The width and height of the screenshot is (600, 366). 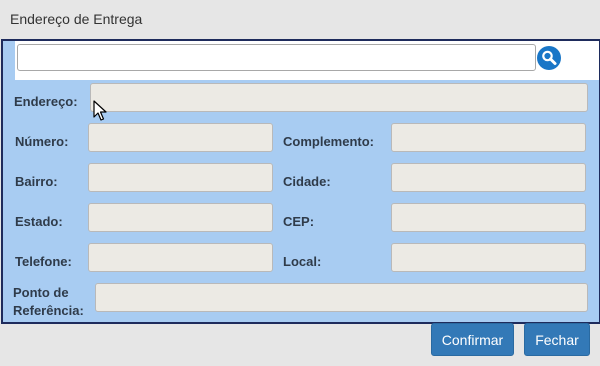 What do you see at coordinates (36, 181) in the screenshot?
I see `bairro-label: Bairro:` at bounding box center [36, 181].